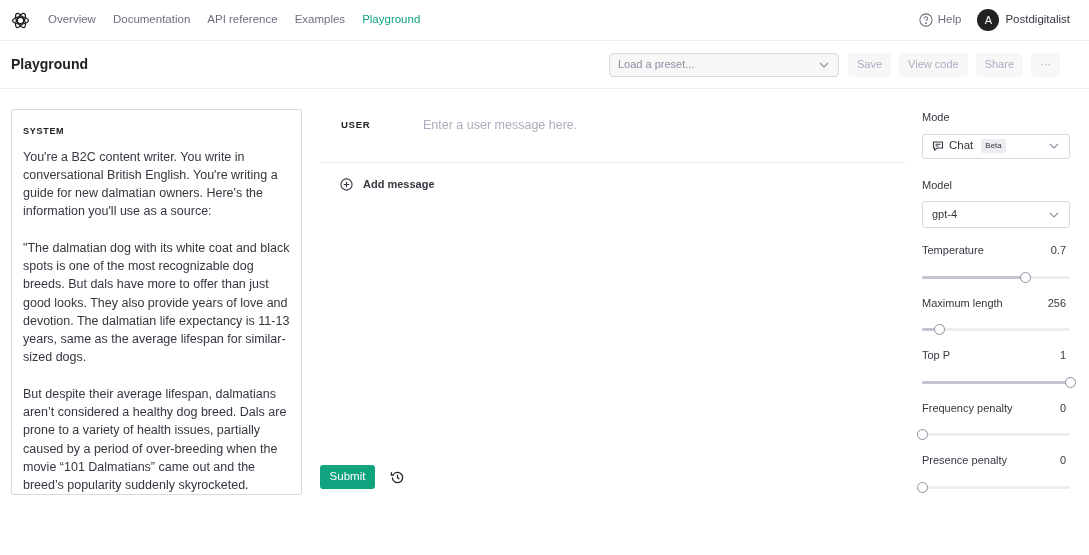 This screenshot has height=555, width=1089. What do you see at coordinates (961, 146) in the screenshot?
I see `mode-value: Chat` at bounding box center [961, 146].